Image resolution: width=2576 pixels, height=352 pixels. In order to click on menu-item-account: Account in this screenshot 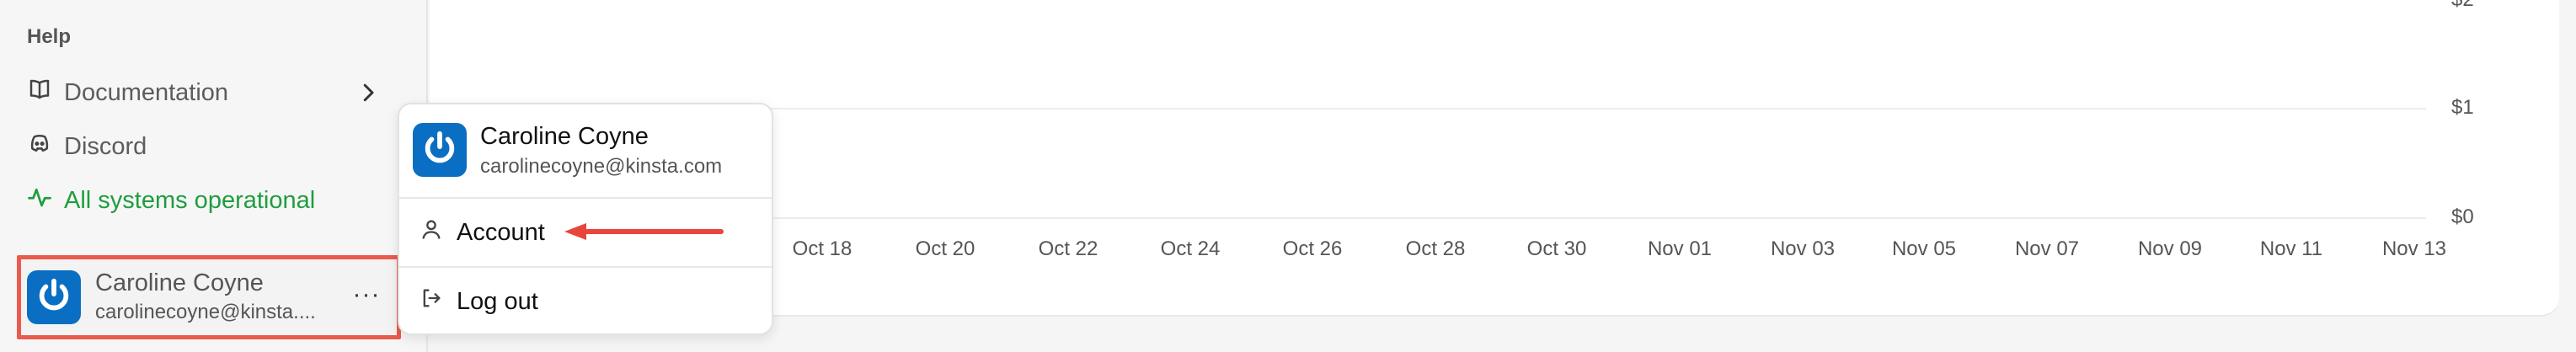, I will do `click(482, 232)`.